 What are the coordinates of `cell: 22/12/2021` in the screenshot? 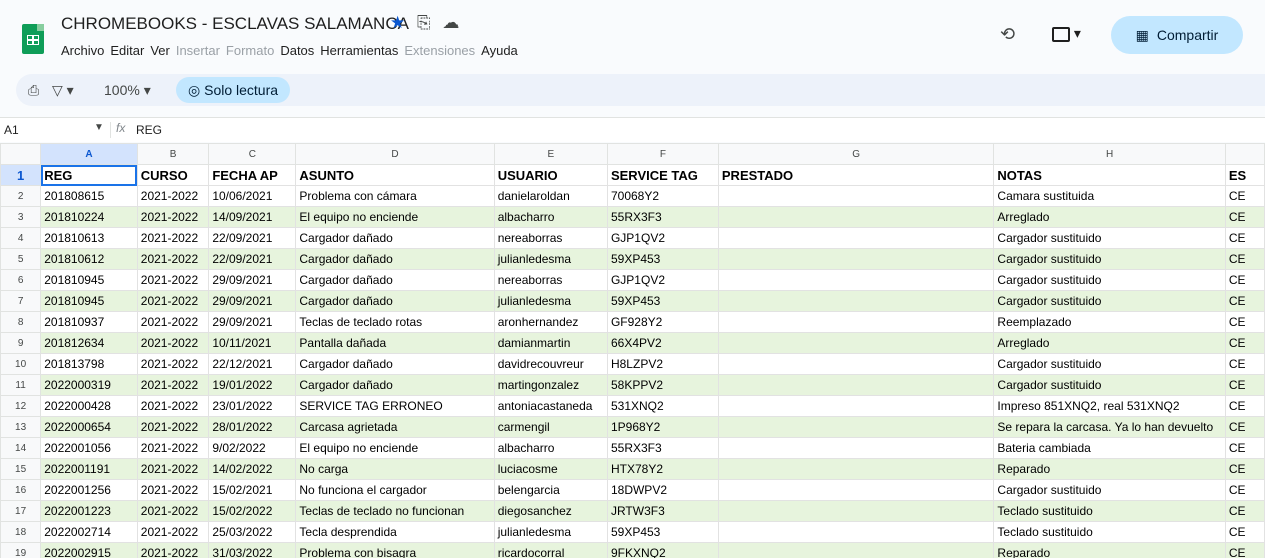 It's located at (252, 364).